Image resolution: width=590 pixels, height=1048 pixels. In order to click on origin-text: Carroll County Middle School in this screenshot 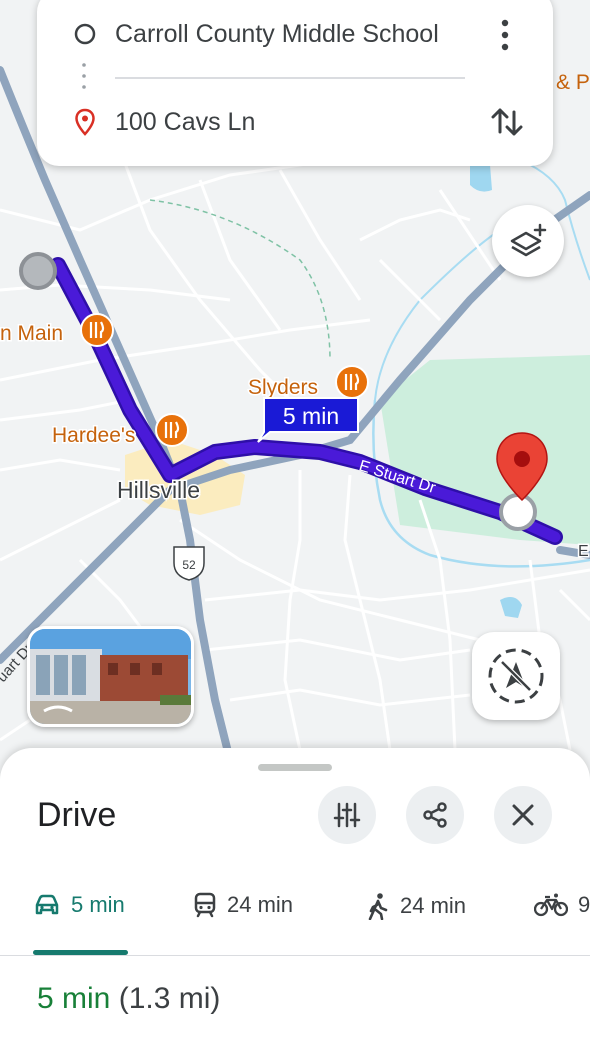, I will do `click(277, 33)`.